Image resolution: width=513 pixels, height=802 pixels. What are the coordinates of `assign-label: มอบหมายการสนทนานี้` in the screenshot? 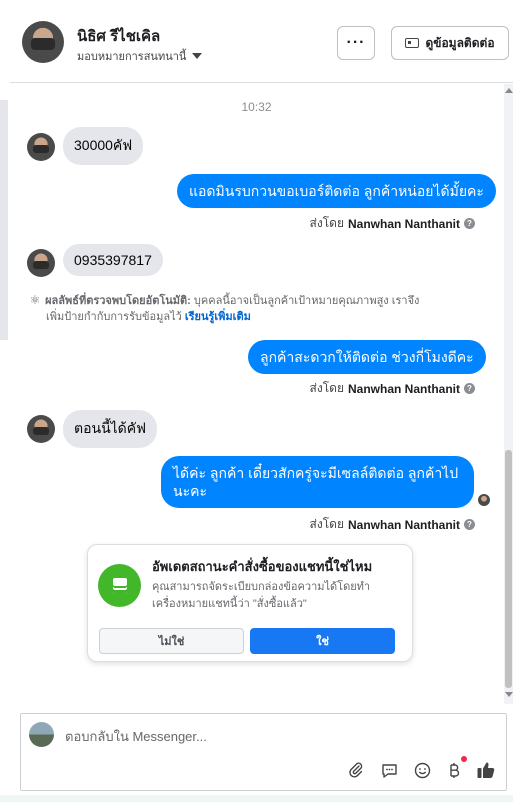 It's located at (132, 57).